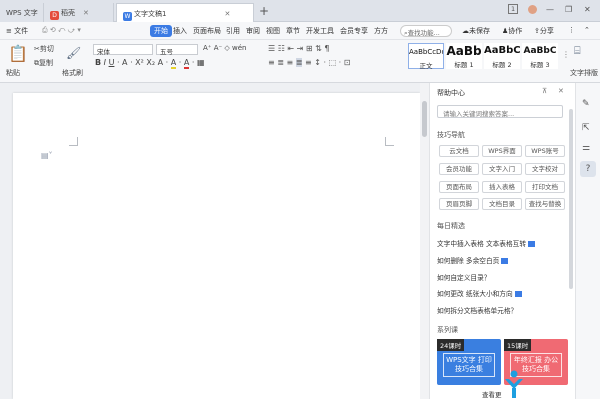  I want to click on unsaved-button: ☁未保存, so click(476, 31).